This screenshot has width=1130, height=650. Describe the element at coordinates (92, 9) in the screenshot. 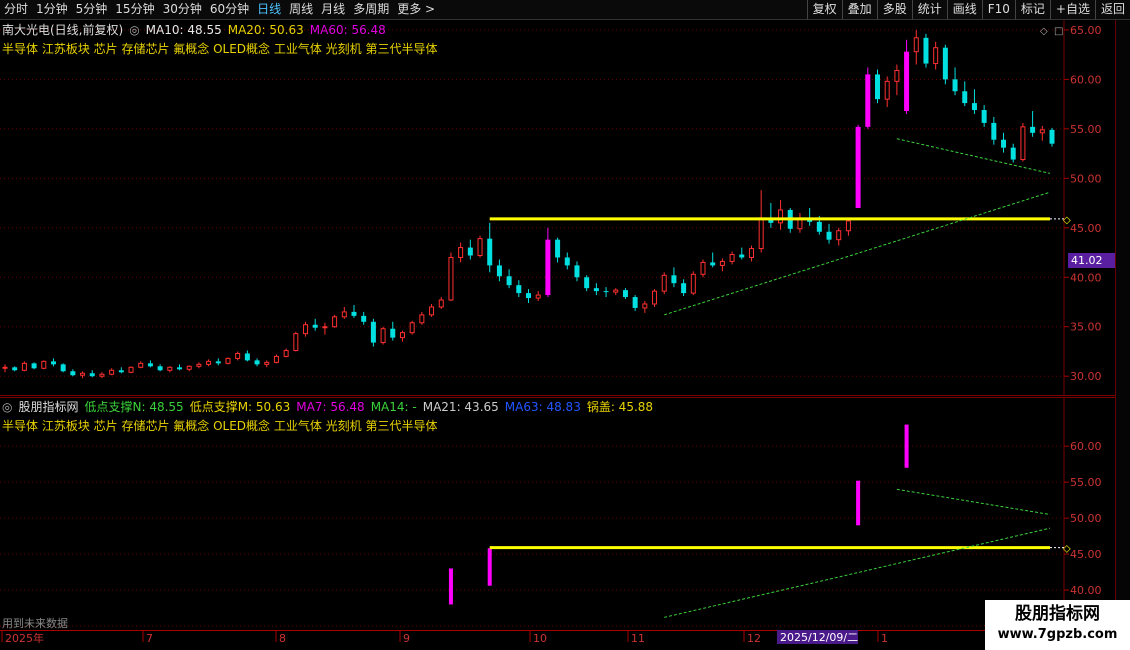

I see `period-tab: 5分钟` at that location.